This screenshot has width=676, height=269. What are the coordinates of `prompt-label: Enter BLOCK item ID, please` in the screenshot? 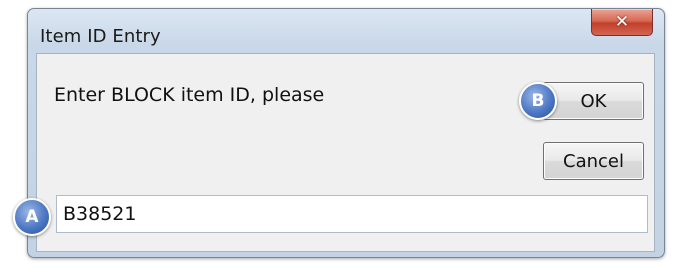 It's located at (189, 95).